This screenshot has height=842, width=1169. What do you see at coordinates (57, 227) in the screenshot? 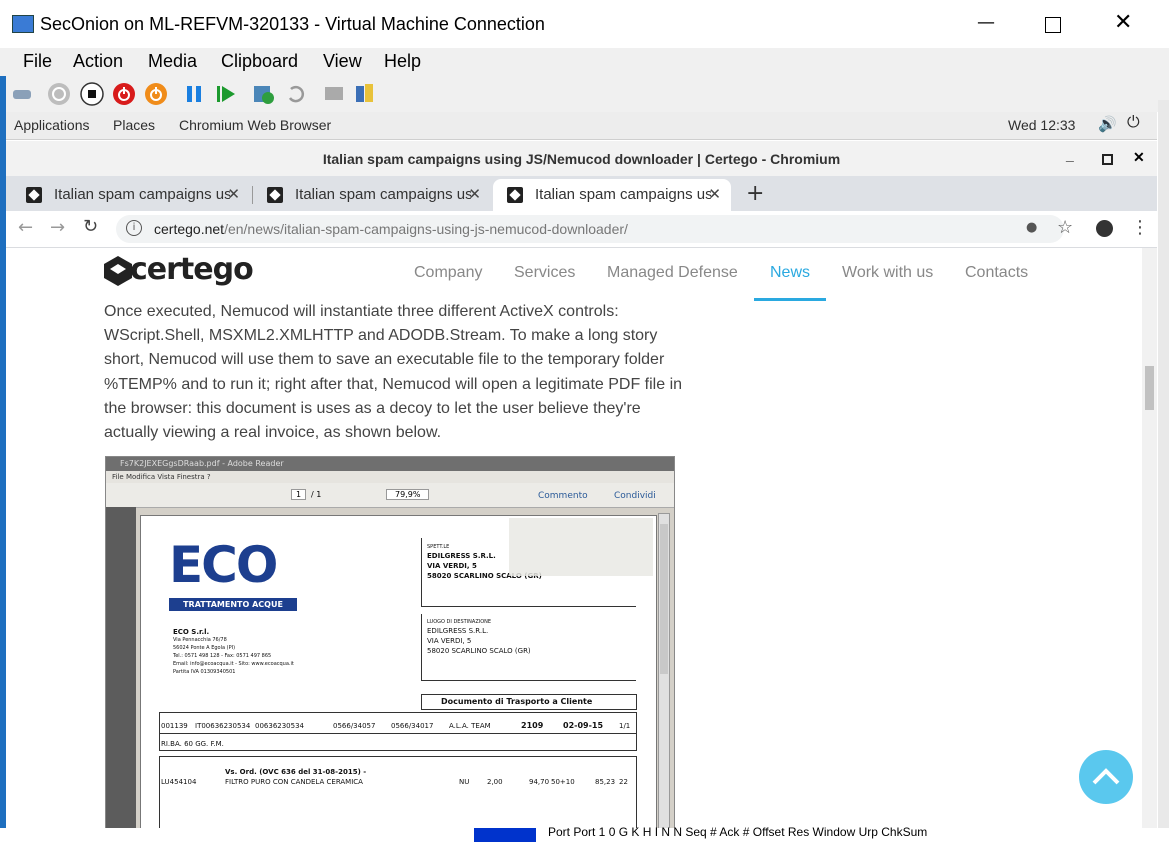
I see `forward-icon: →` at bounding box center [57, 227].